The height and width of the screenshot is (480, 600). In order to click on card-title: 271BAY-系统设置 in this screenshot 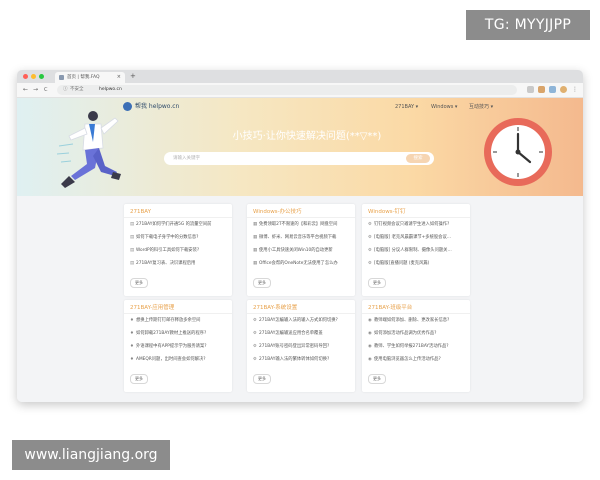, I will do `click(275, 308)`.